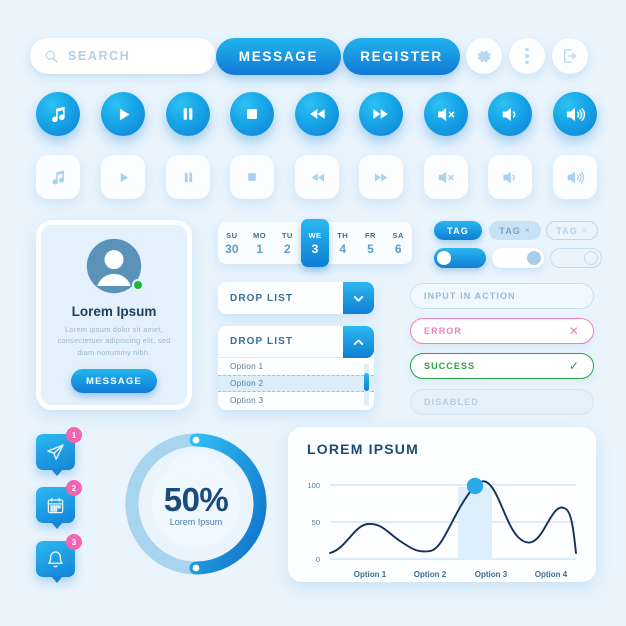 The width and height of the screenshot is (626, 626). I want to click on fast-forward-square-button, so click(381, 177).